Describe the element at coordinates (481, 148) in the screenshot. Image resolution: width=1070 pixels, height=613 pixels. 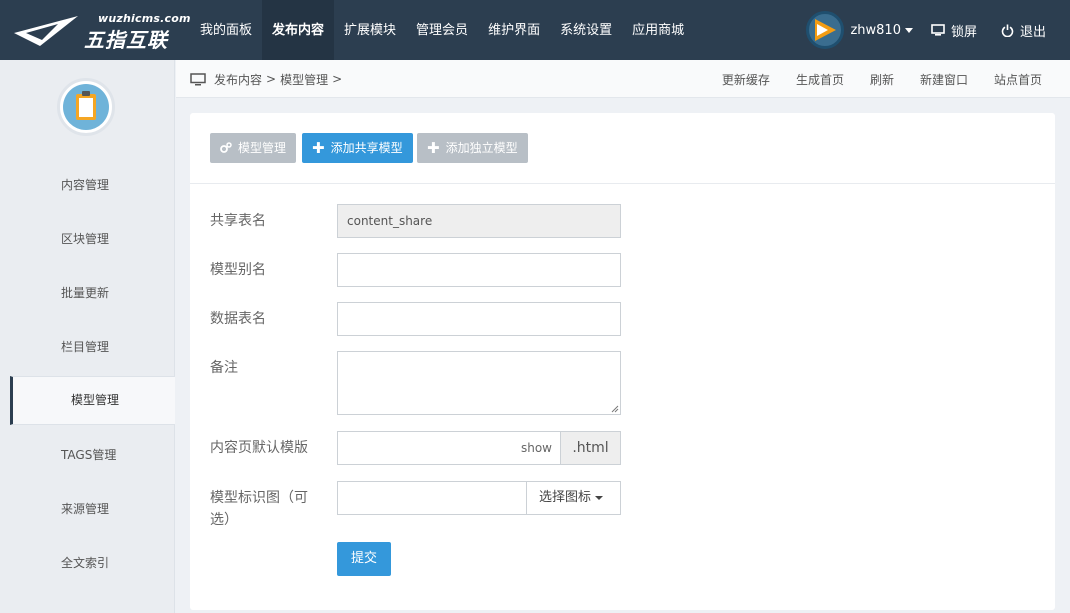
I see `add-independent-model-label: 添加独立模型` at that location.